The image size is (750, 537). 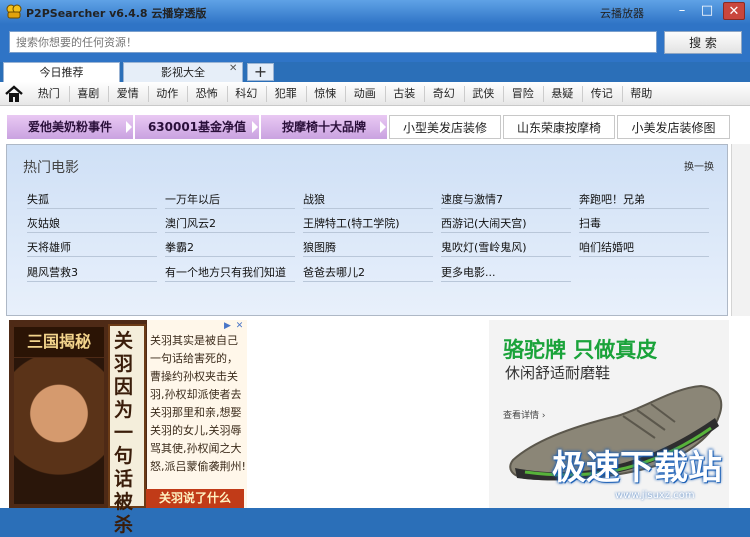 What do you see at coordinates (368, 224) in the screenshot?
I see `movie-link: 王牌特工(特工学院)` at bounding box center [368, 224].